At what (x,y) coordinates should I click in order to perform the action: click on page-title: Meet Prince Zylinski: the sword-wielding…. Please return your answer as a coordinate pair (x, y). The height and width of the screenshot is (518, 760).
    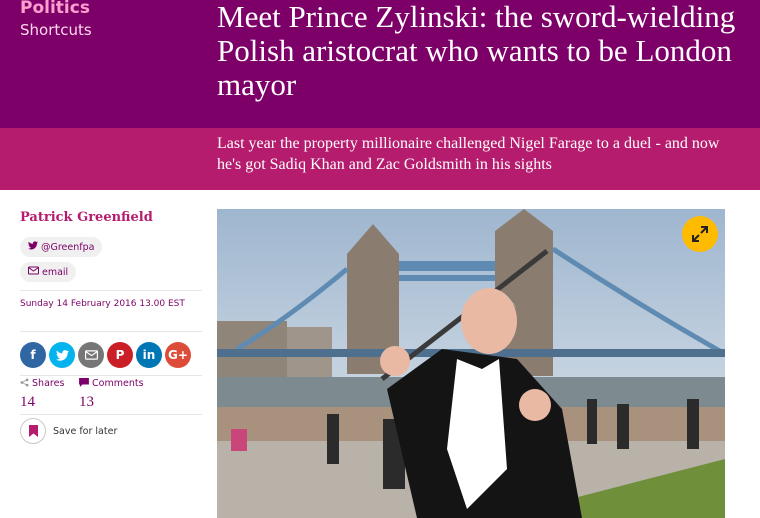
    Looking at the image, I should click on (476, 51).